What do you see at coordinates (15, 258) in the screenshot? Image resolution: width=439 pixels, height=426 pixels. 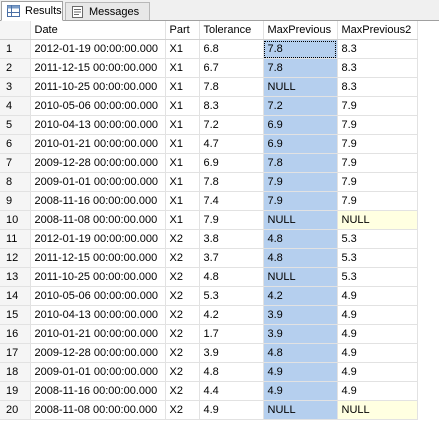 I see `row-number-cell: 12` at bounding box center [15, 258].